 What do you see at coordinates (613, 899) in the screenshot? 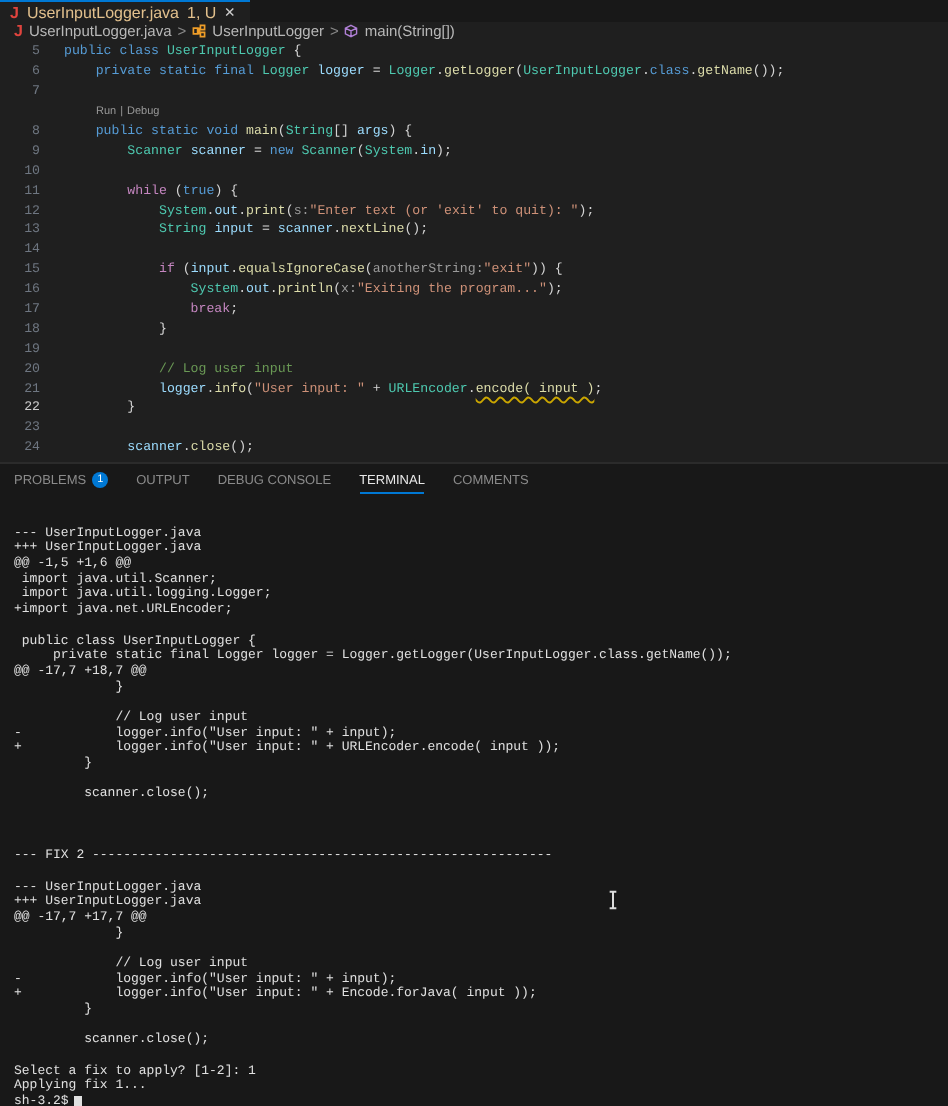
I see `text-cursor-icon` at bounding box center [613, 899].